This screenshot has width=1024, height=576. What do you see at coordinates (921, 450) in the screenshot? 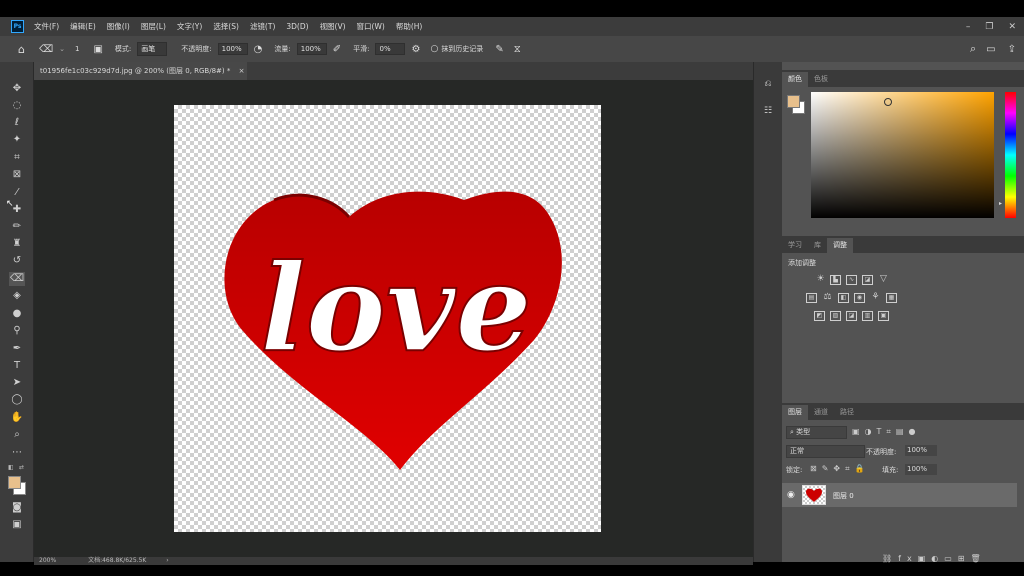
I see `layer-opacity-input: 100%` at bounding box center [921, 450].